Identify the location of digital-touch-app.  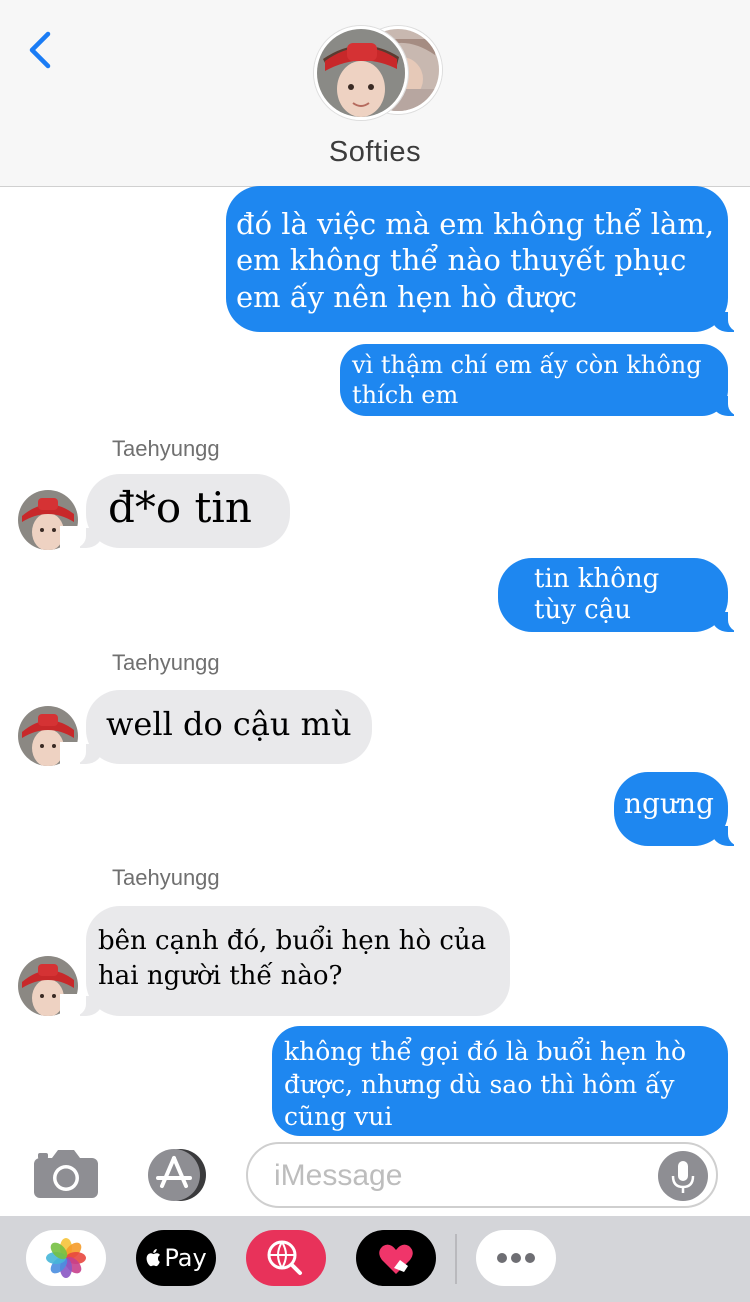
(396, 1258).